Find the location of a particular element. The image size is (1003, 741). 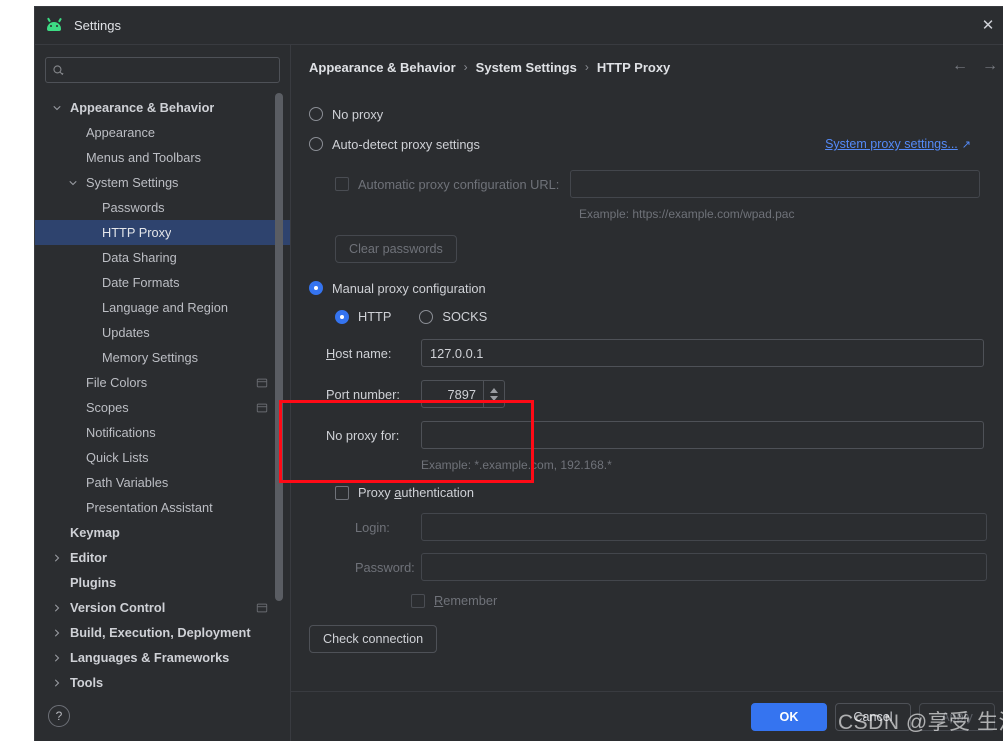

nav-arrows: ← → is located at coordinates (975, 66).